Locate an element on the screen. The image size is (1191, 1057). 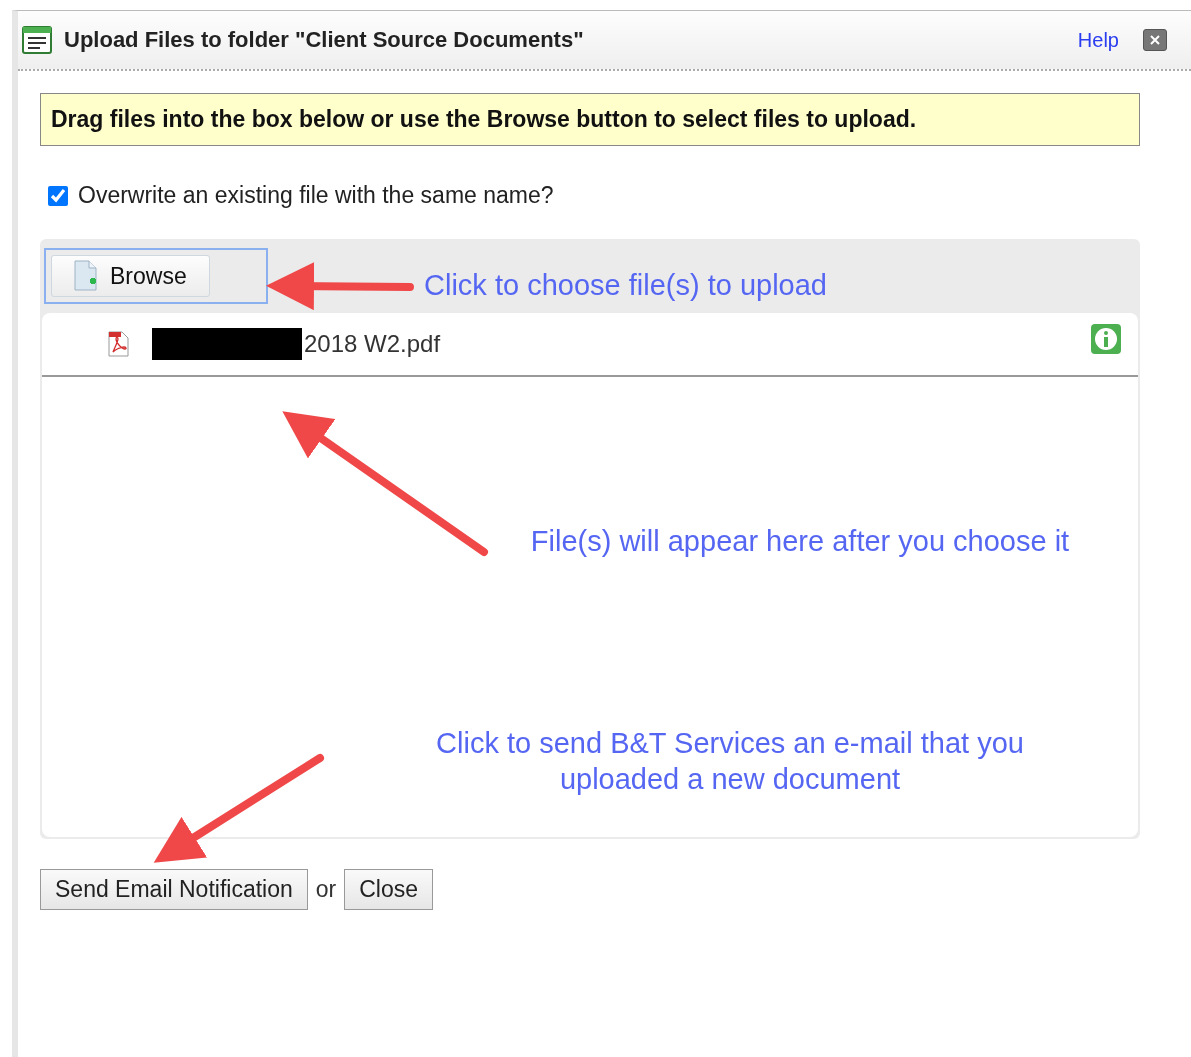
instructions-banner: Drag files into the box below or use the Browse button to select files to upload. is located at coordinates (590, 119).